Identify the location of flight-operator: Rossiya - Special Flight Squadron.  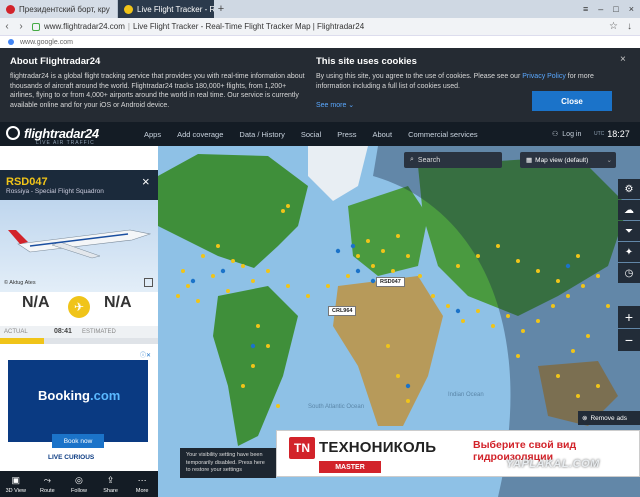
(55, 191).